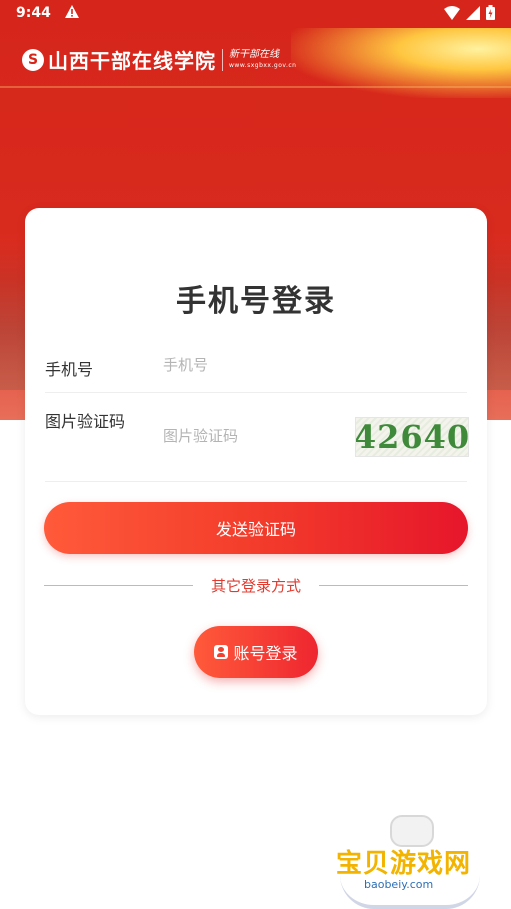 This screenshot has height=909, width=511. I want to click on site-slogan: 新干部在线, so click(254, 54).